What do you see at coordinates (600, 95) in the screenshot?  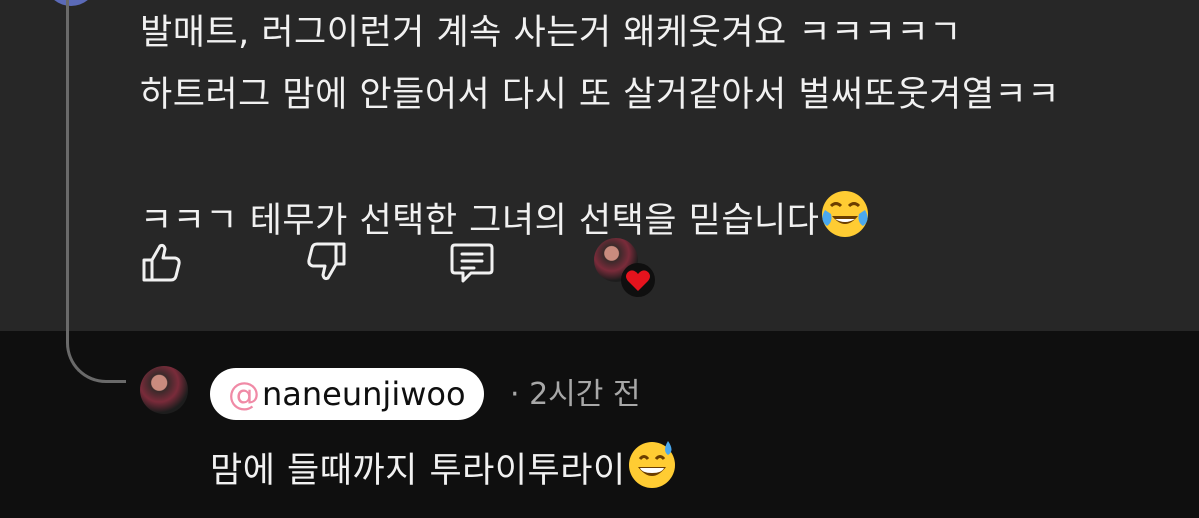 I see `comment-line: 하트러그 맘에 안들어서 다시 또 살거같아서 벌써또웃겨열ㅋㅋ` at bounding box center [600, 95].